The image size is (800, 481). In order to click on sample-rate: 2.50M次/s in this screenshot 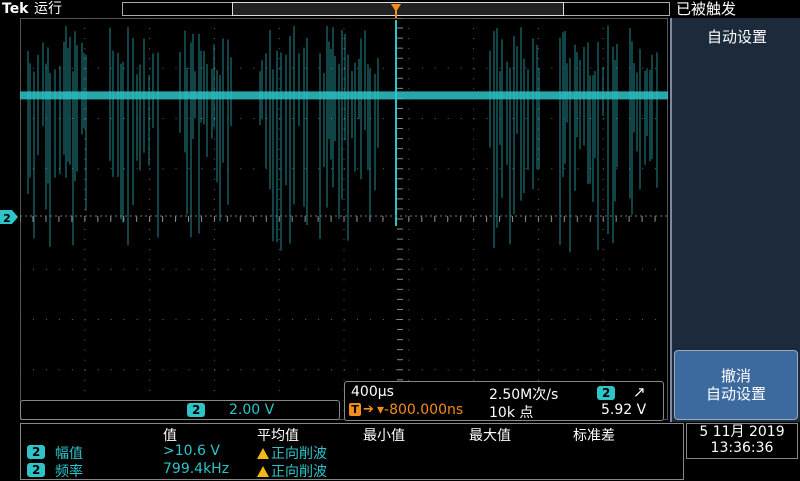, I will do `click(524, 395)`.